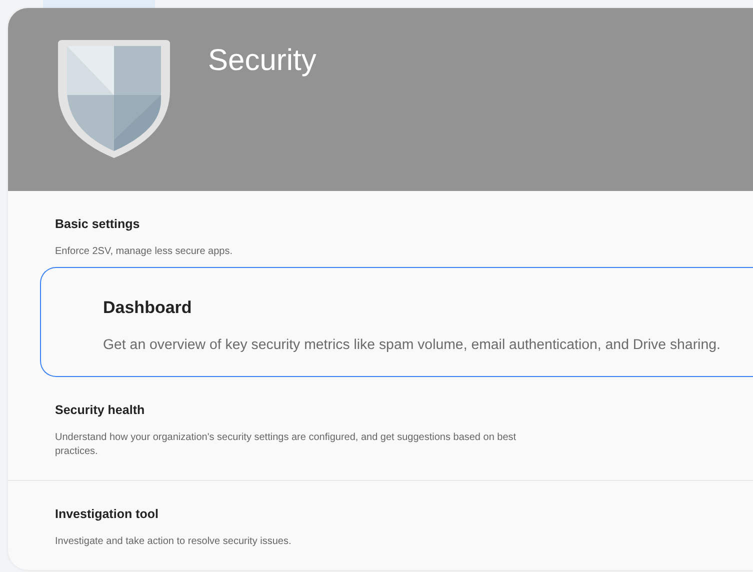 Image resolution: width=753 pixels, height=572 pixels. Describe the element at coordinates (412, 345) in the screenshot. I see `section-description: Get an overview of key security metrics like spam volume, email authentication, and Drive sharing.` at that location.